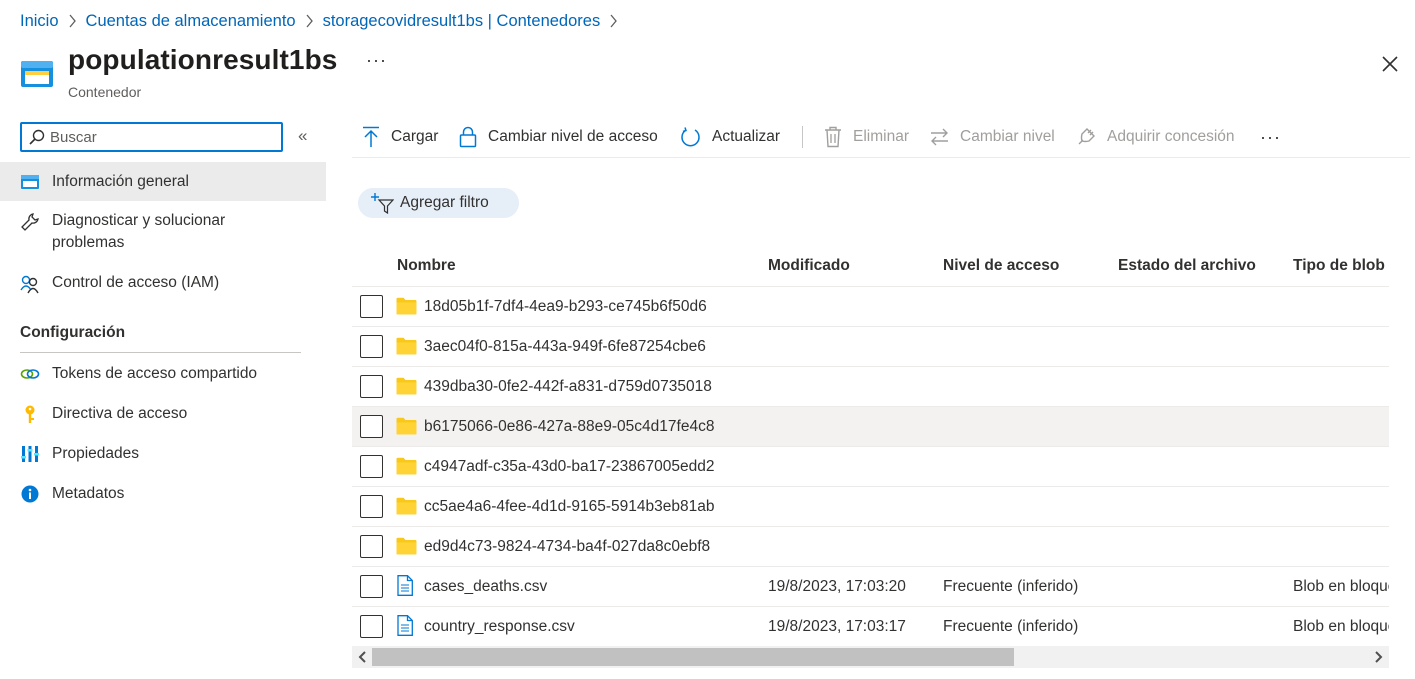 Image resolution: width=1415 pixels, height=679 pixels. What do you see at coordinates (569, 507) in the screenshot?
I see `row-name: cc5ae4a6-4fee-4d1d-9165-5914b3eb81ab` at bounding box center [569, 507].